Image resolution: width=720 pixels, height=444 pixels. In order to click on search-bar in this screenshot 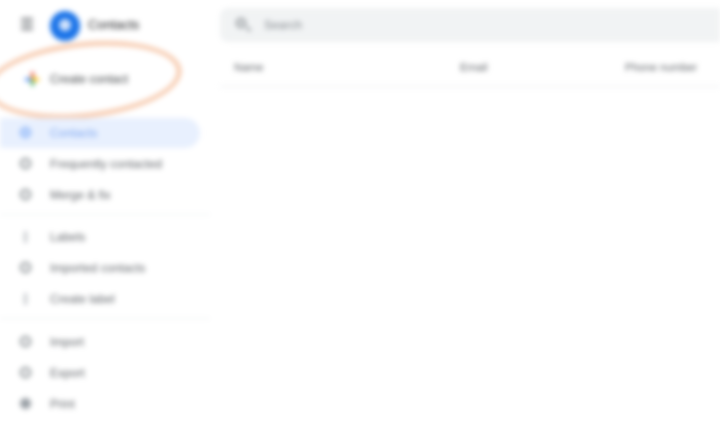, I will do `click(470, 25)`.